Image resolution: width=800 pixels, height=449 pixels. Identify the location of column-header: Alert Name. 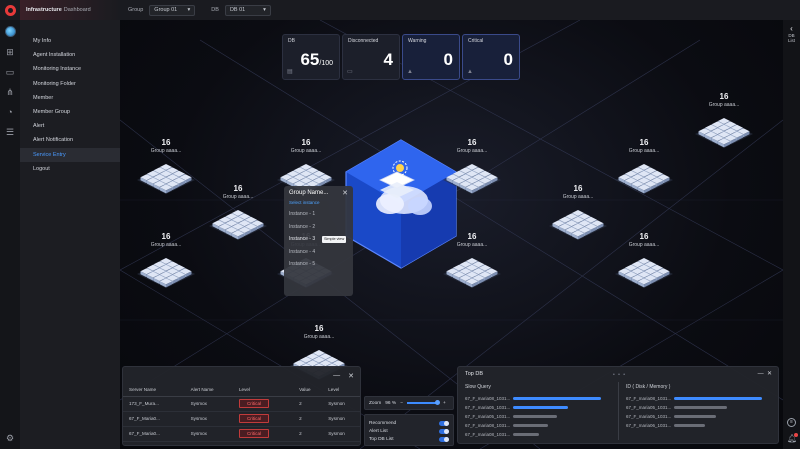
(208, 390).